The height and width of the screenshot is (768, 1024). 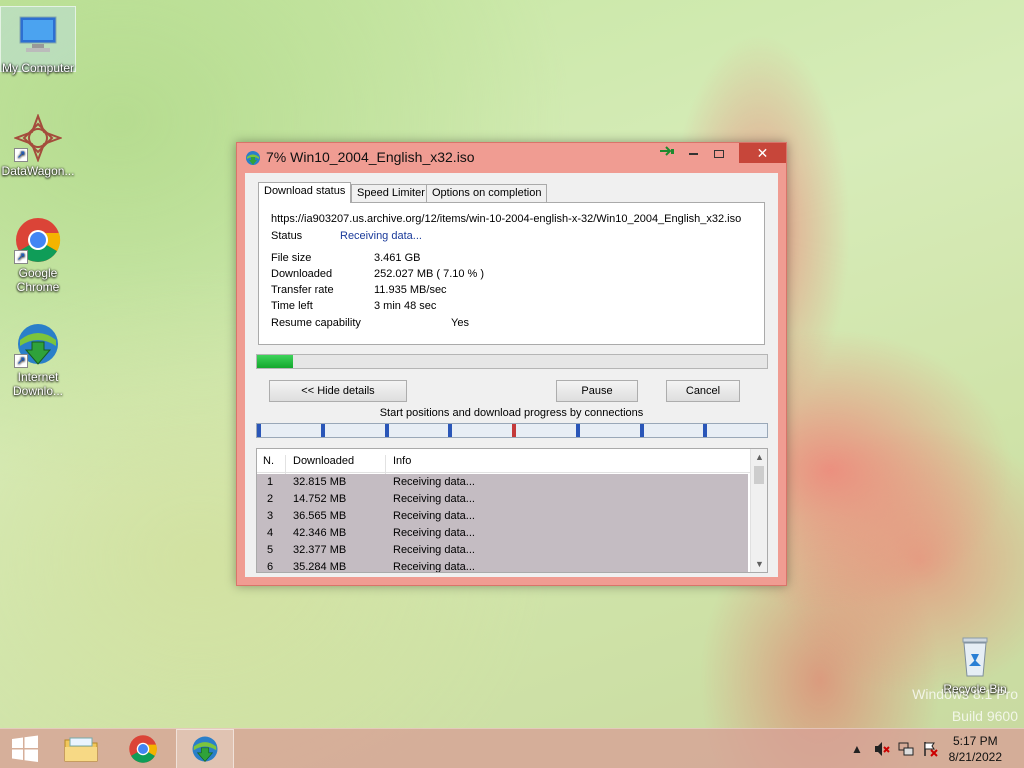 What do you see at coordinates (906, 749) in the screenshot?
I see `network-icon` at bounding box center [906, 749].